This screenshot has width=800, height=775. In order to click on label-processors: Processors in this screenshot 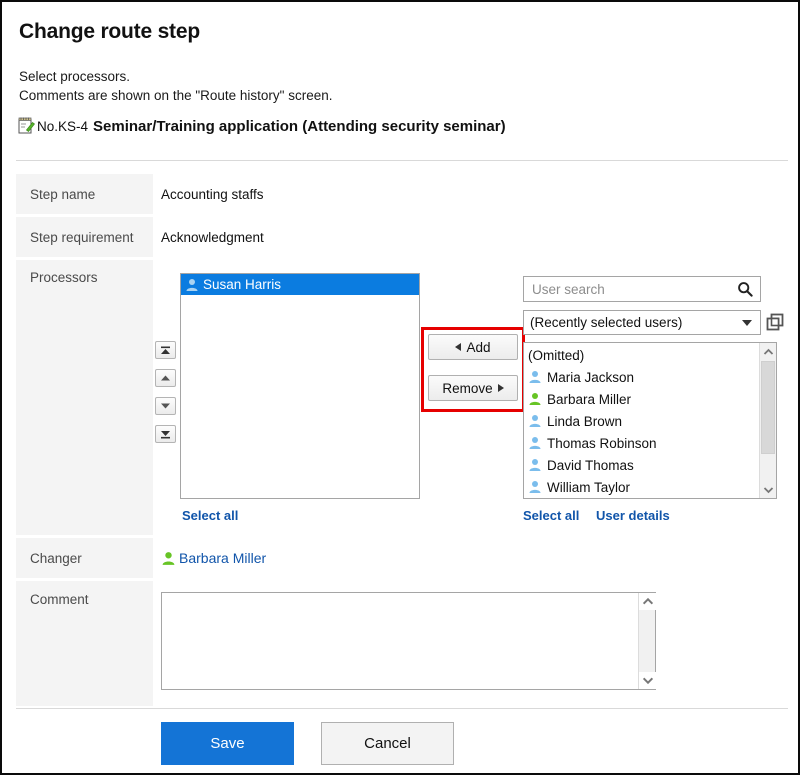, I will do `click(84, 397)`.